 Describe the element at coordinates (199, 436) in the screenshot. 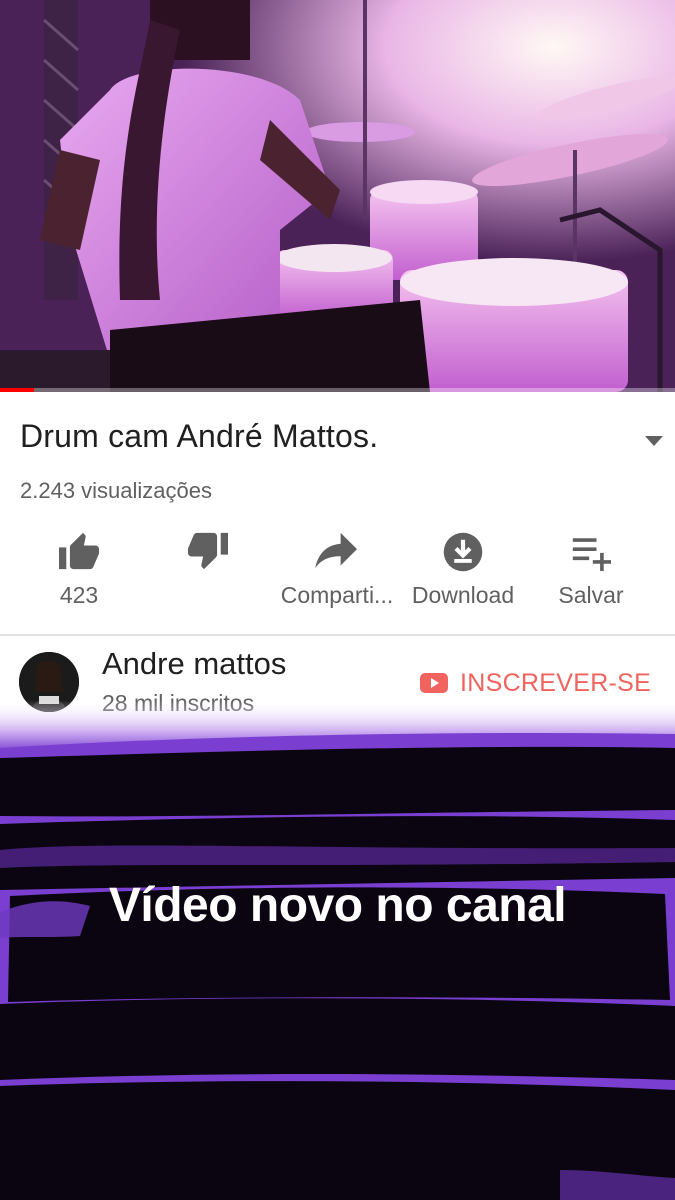

I see `video-title: Drum cam André Mattos.` at that location.